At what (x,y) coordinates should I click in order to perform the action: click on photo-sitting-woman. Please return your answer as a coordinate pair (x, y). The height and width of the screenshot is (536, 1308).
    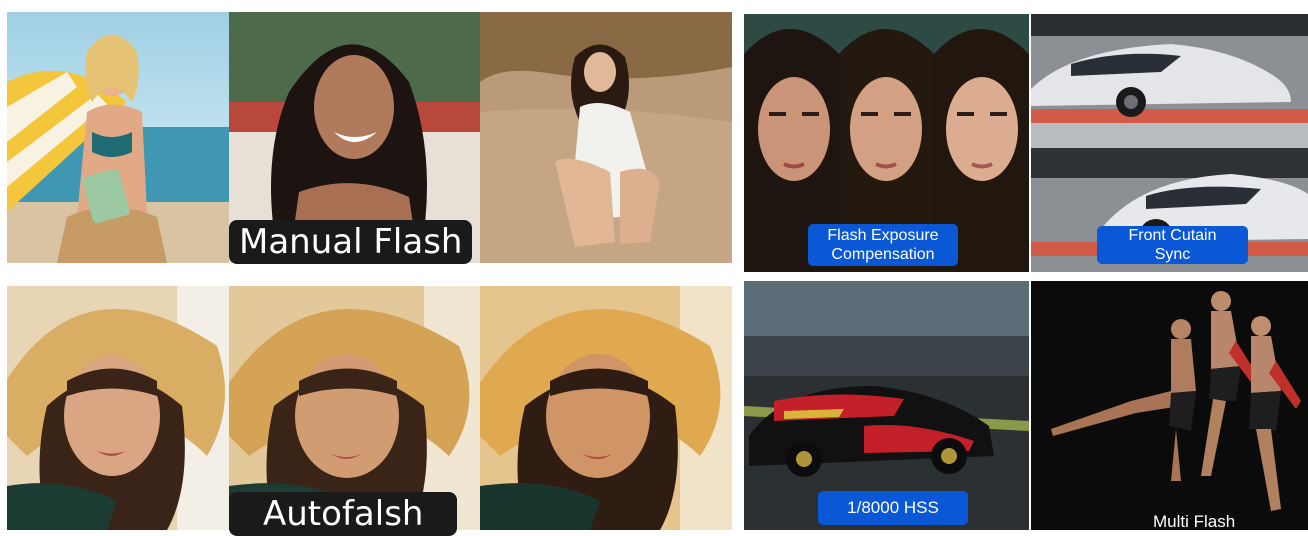
    Looking at the image, I should click on (606, 137).